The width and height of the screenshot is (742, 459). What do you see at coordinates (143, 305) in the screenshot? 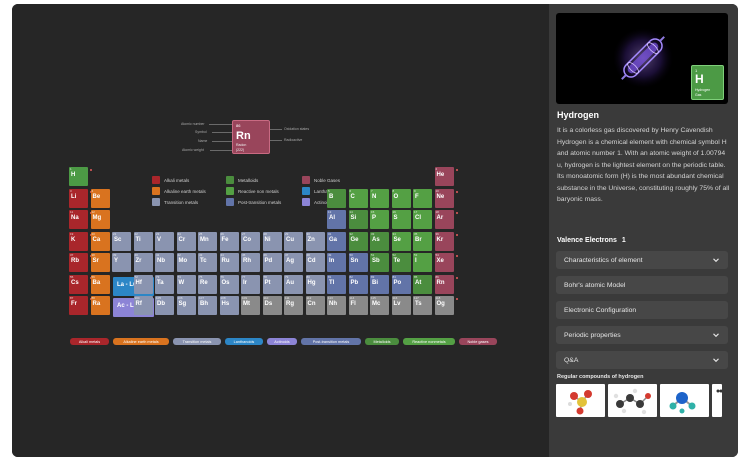
I see `element-rf: 104 Rf` at bounding box center [143, 305].